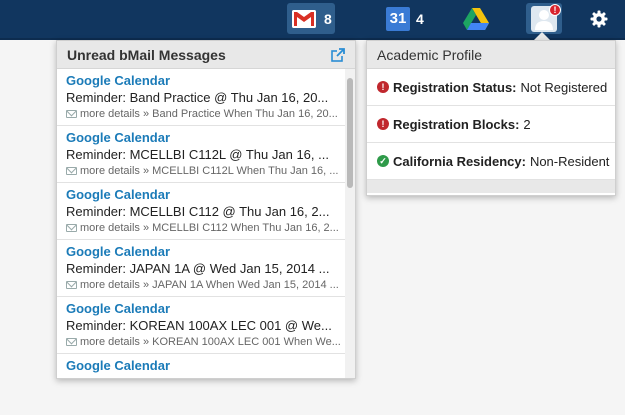 The height and width of the screenshot is (415, 625). I want to click on mail-count: 8, so click(328, 18).